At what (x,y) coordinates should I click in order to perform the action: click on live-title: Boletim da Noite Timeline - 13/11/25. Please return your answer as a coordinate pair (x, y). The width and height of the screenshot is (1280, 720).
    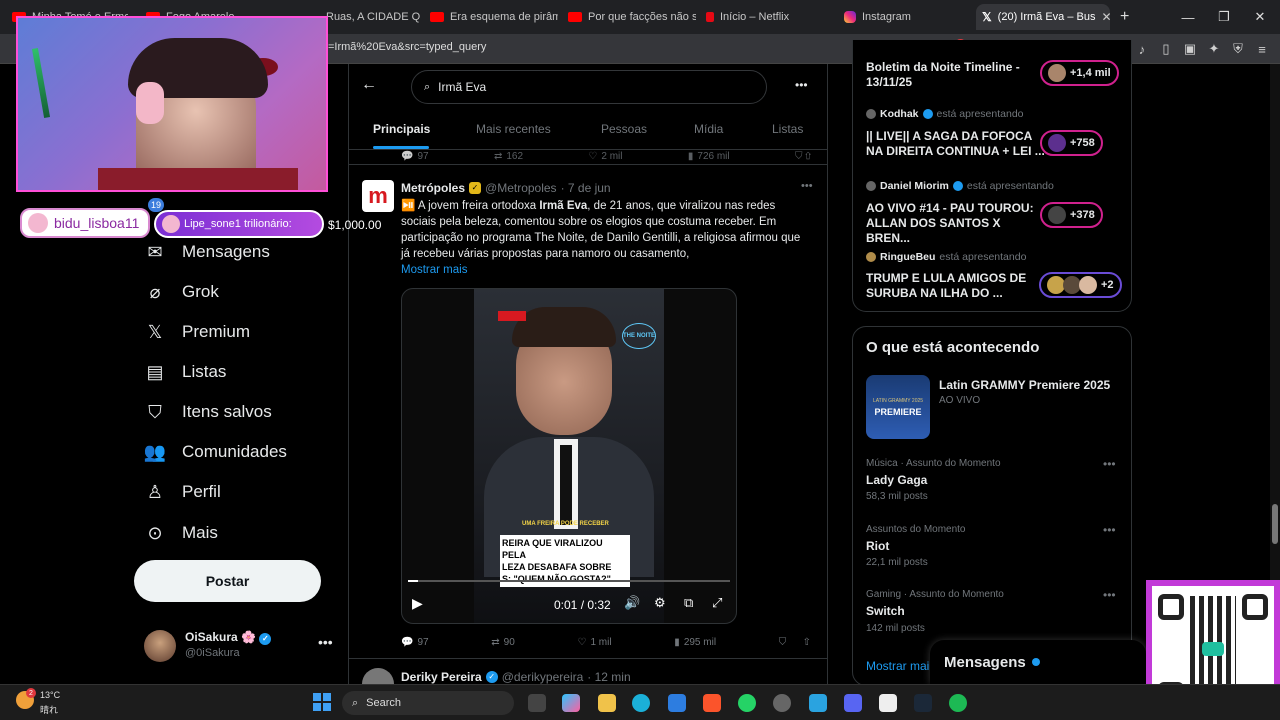
    Looking at the image, I should click on (956, 75).